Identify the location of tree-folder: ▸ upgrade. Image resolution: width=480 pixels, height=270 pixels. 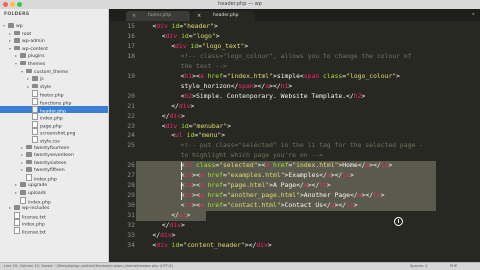
(54, 185).